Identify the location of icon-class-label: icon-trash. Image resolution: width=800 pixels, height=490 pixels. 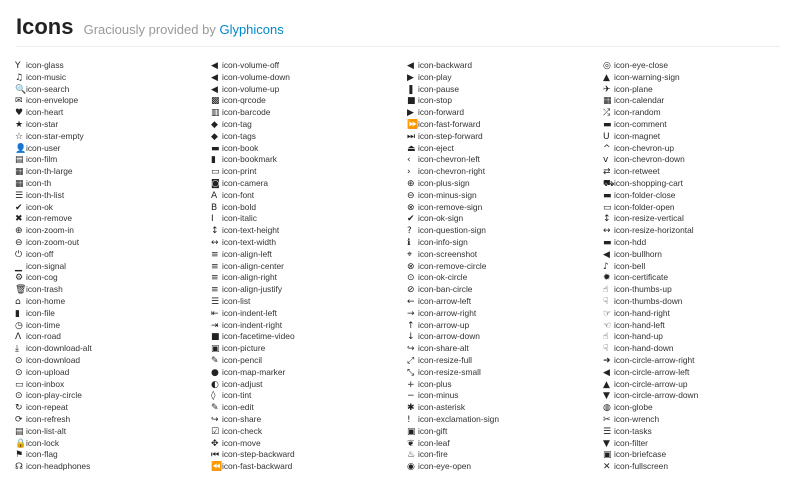
(44, 289).